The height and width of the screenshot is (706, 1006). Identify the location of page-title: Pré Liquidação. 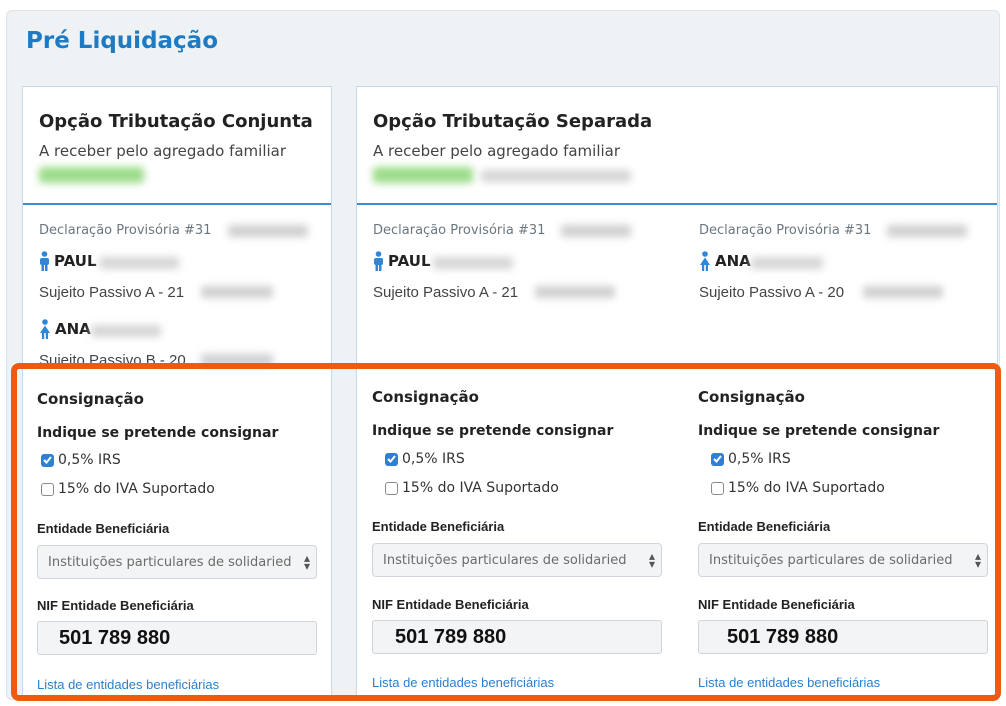
(122, 41).